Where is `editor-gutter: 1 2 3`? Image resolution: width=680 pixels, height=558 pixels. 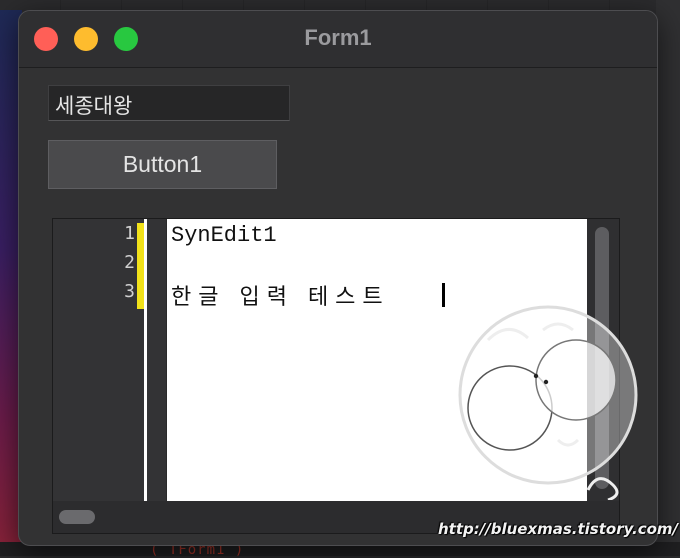
editor-gutter: 1 2 3 is located at coordinates (109, 360).